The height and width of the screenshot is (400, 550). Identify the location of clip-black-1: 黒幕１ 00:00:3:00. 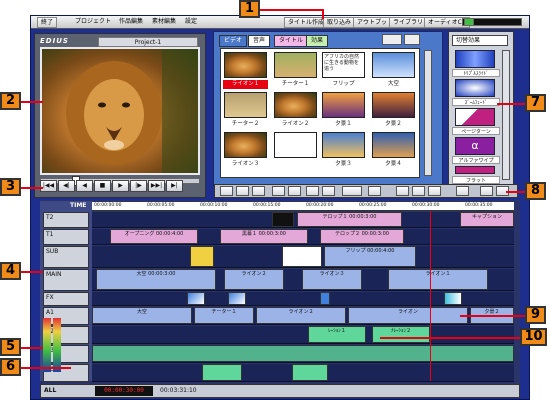
(264, 236).